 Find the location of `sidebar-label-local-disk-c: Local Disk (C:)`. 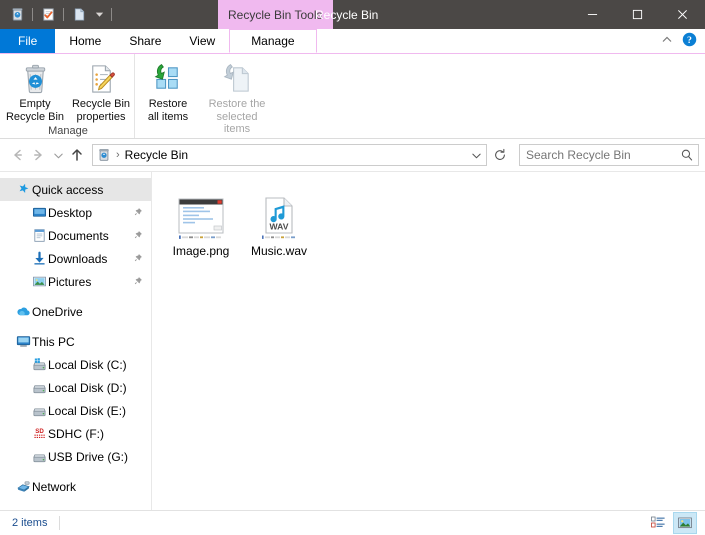

sidebar-label-local-disk-c: Local Disk (C:) is located at coordinates (87, 364).